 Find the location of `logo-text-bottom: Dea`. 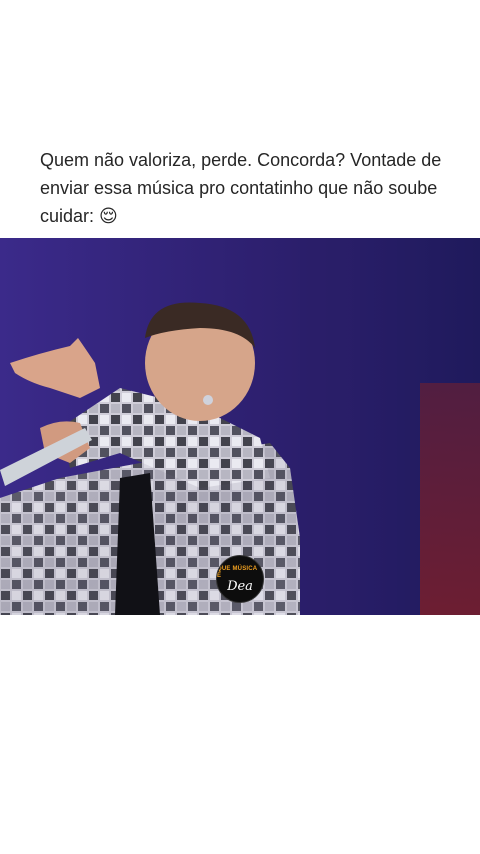

logo-text-bottom: Dea is located at coordinates (240, 586).